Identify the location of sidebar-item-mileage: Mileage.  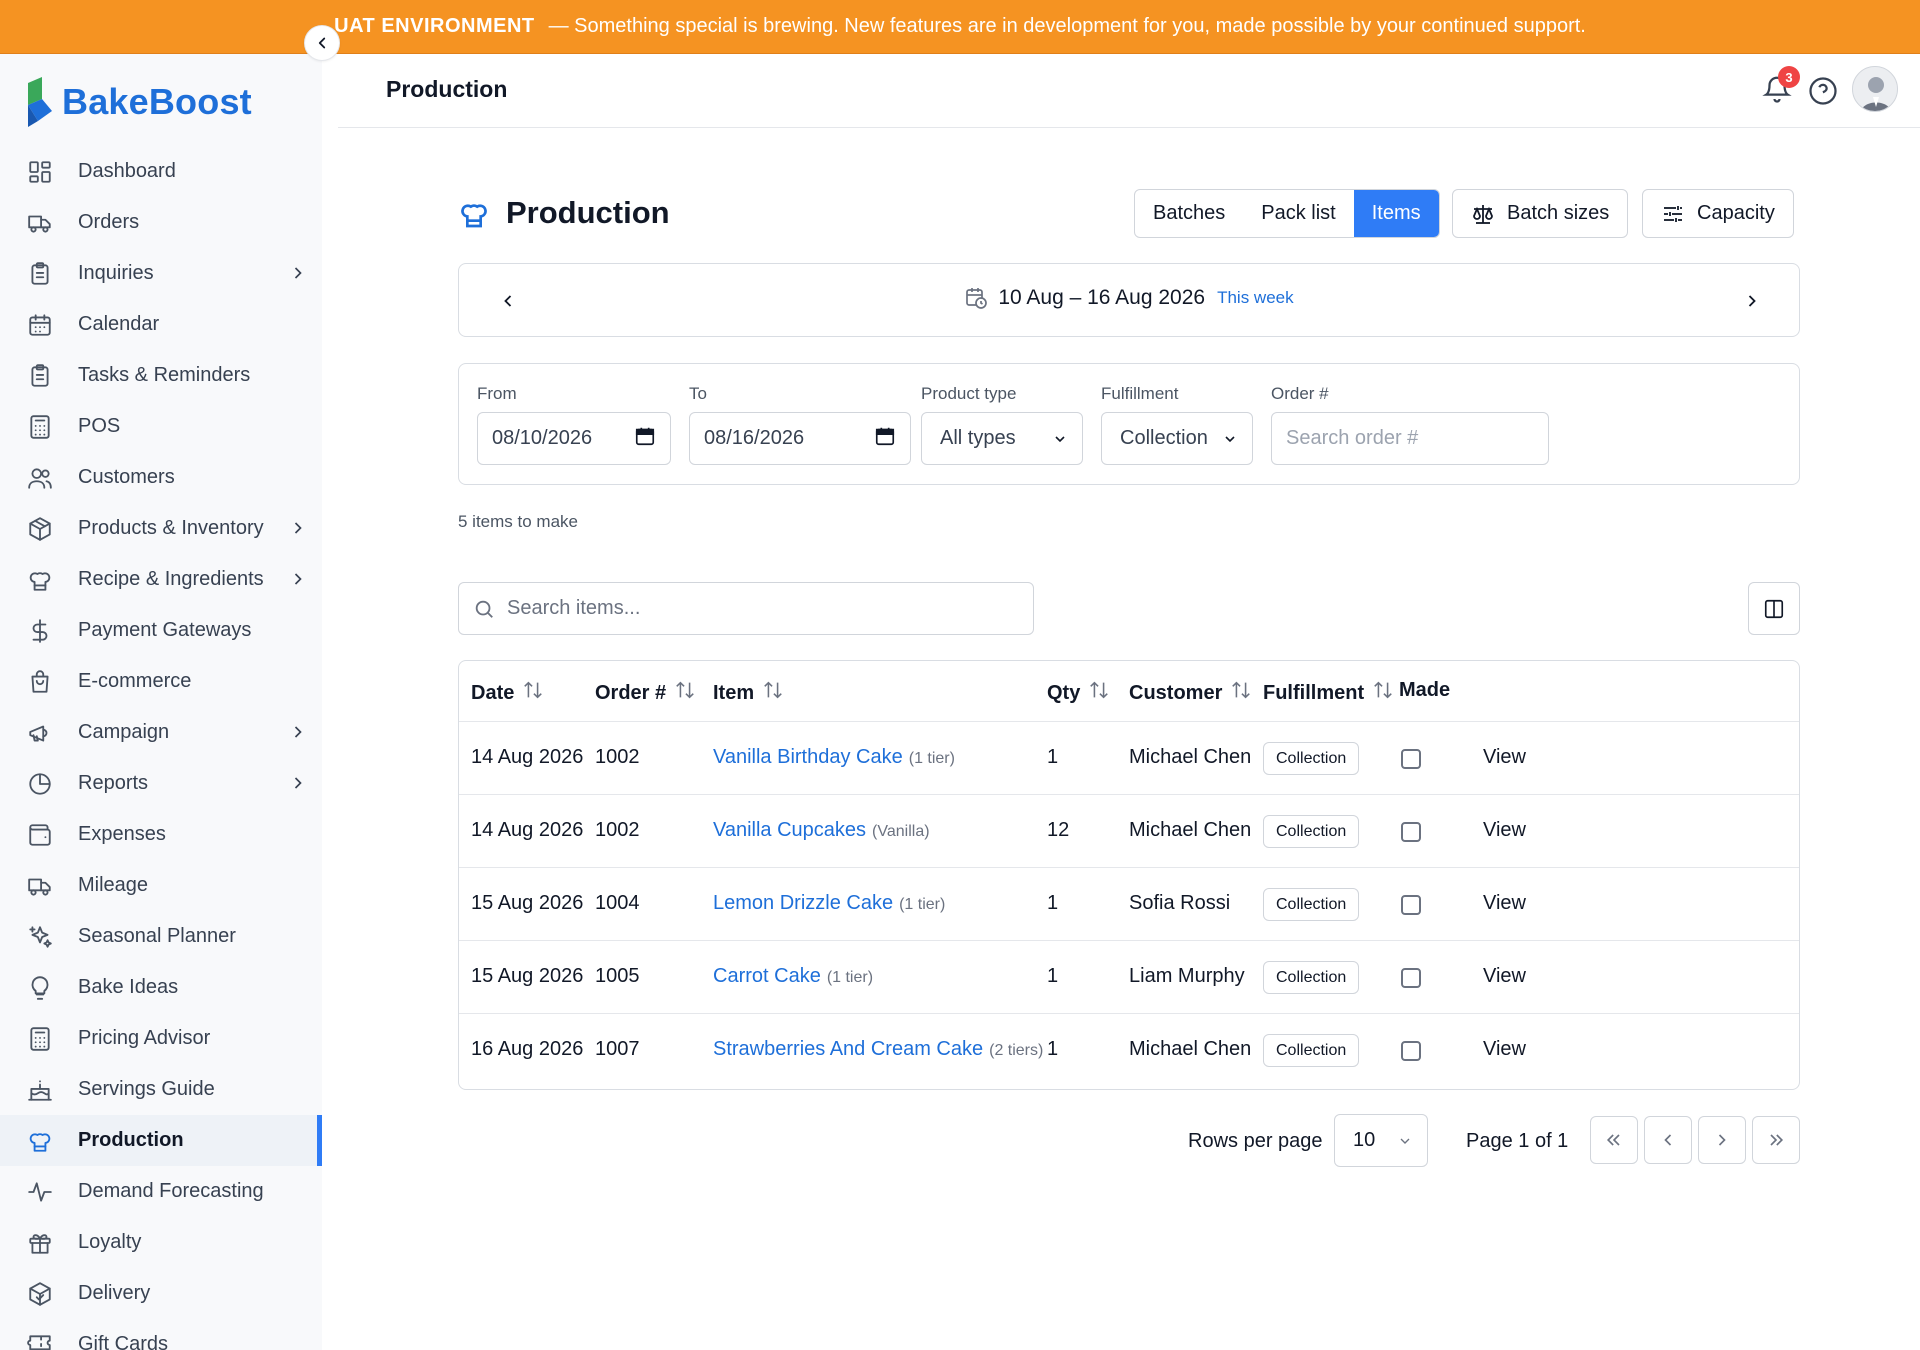
(161, 885).